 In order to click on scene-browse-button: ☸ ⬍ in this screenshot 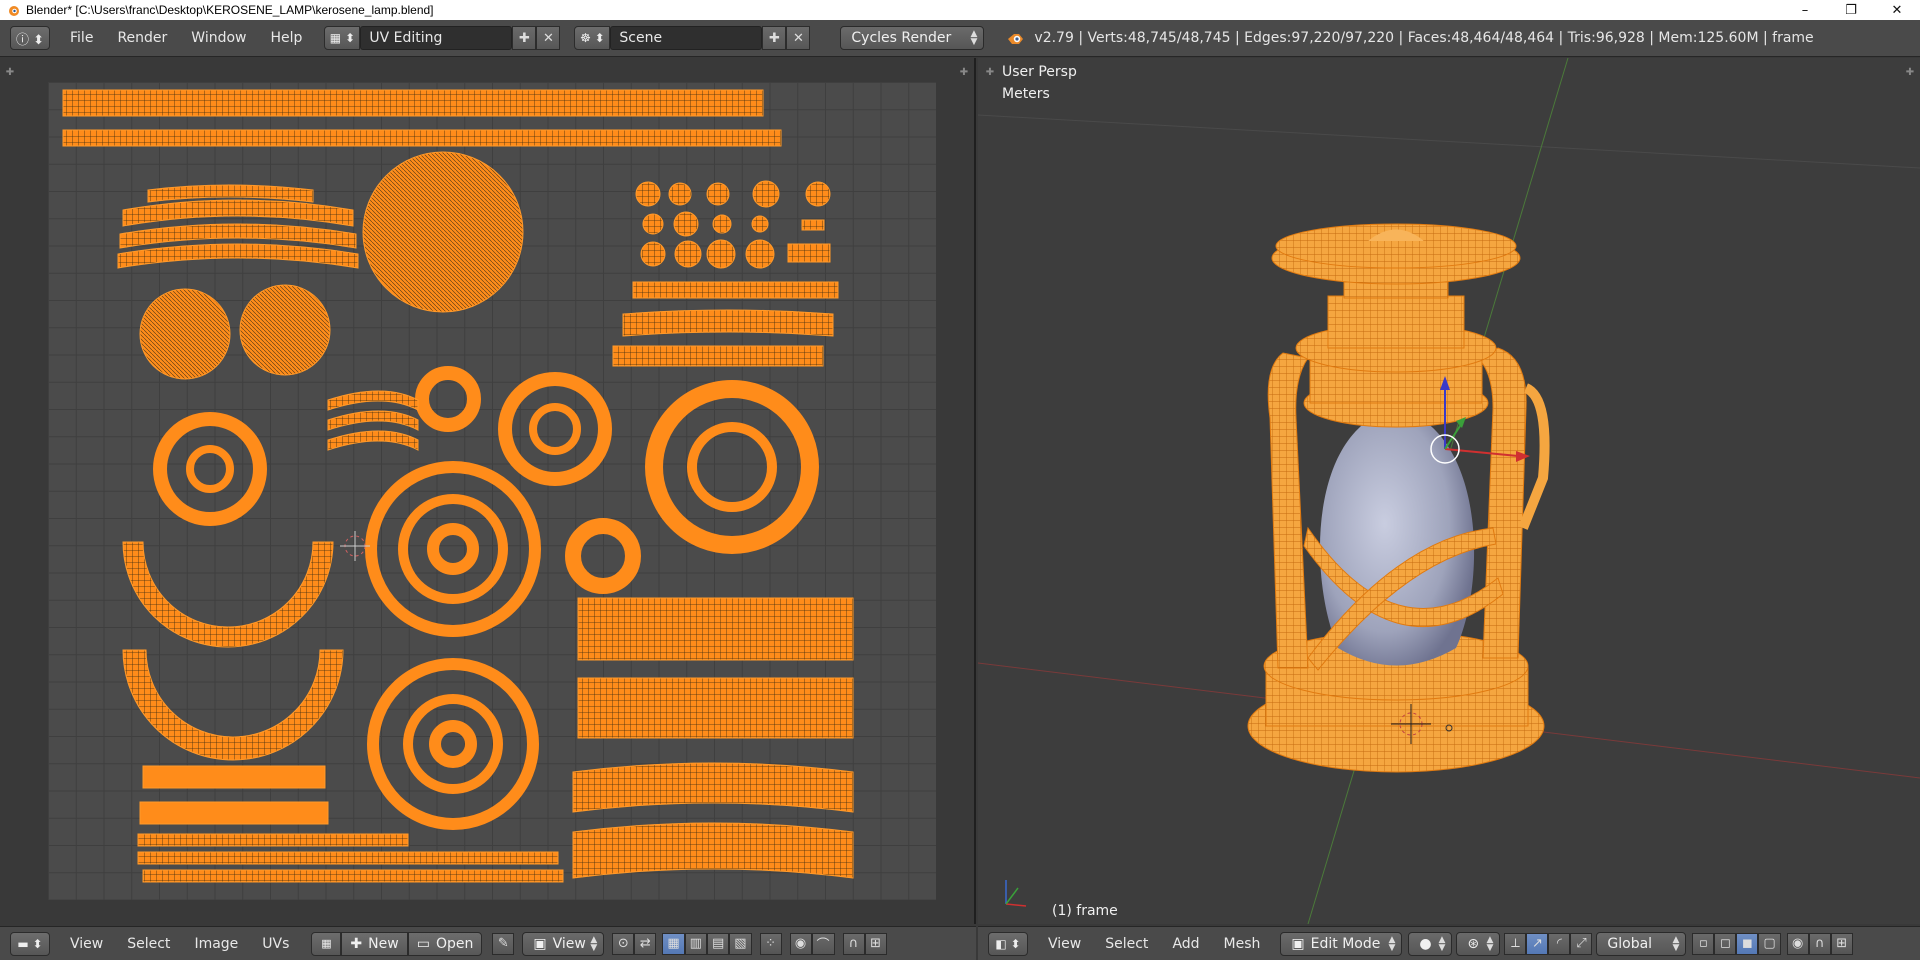, I will do `click(592, 38)`.